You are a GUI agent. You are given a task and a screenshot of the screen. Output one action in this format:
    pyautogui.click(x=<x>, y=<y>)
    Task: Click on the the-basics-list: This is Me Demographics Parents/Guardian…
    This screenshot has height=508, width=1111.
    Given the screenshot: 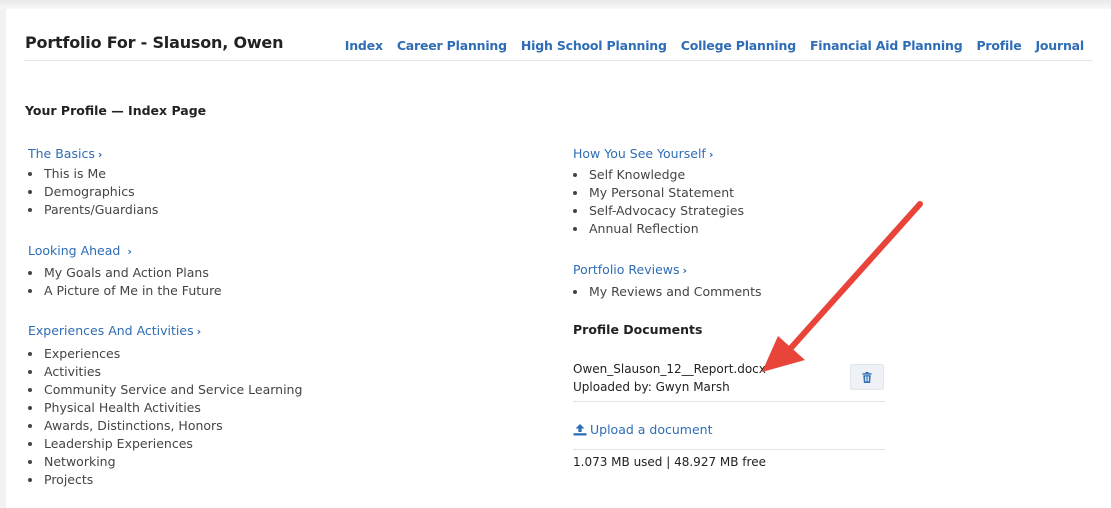 What is the action you would take?
    pyautogui.click(x=82, y=192)
    